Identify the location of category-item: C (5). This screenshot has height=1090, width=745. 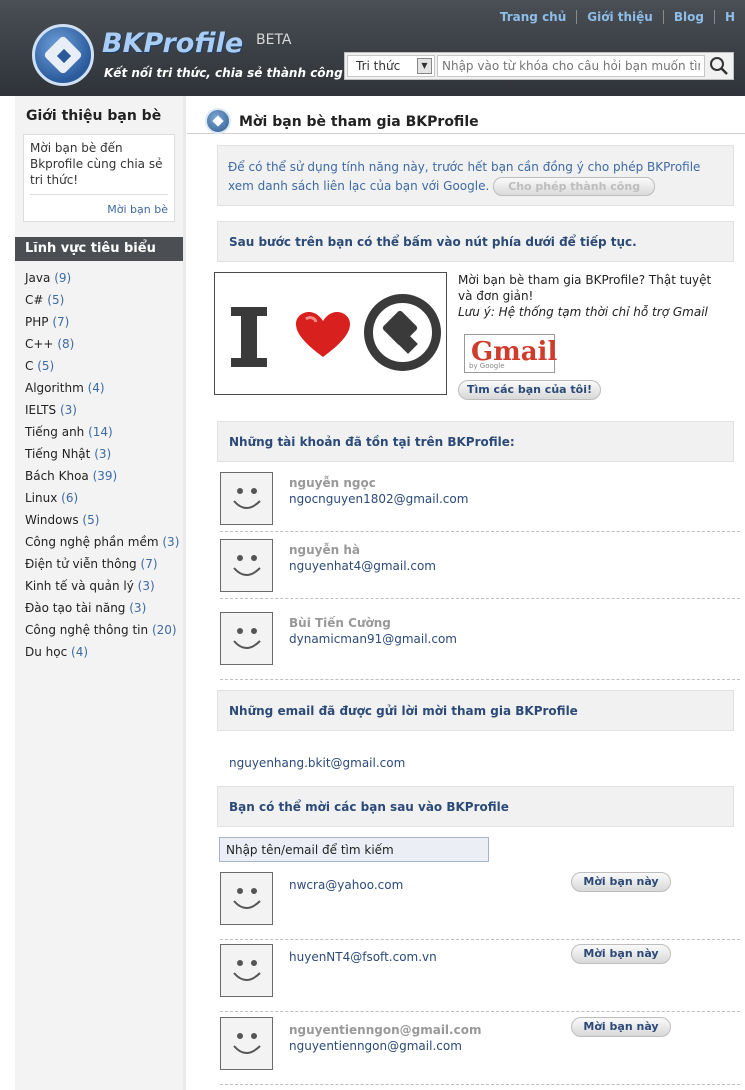
(104, 368).